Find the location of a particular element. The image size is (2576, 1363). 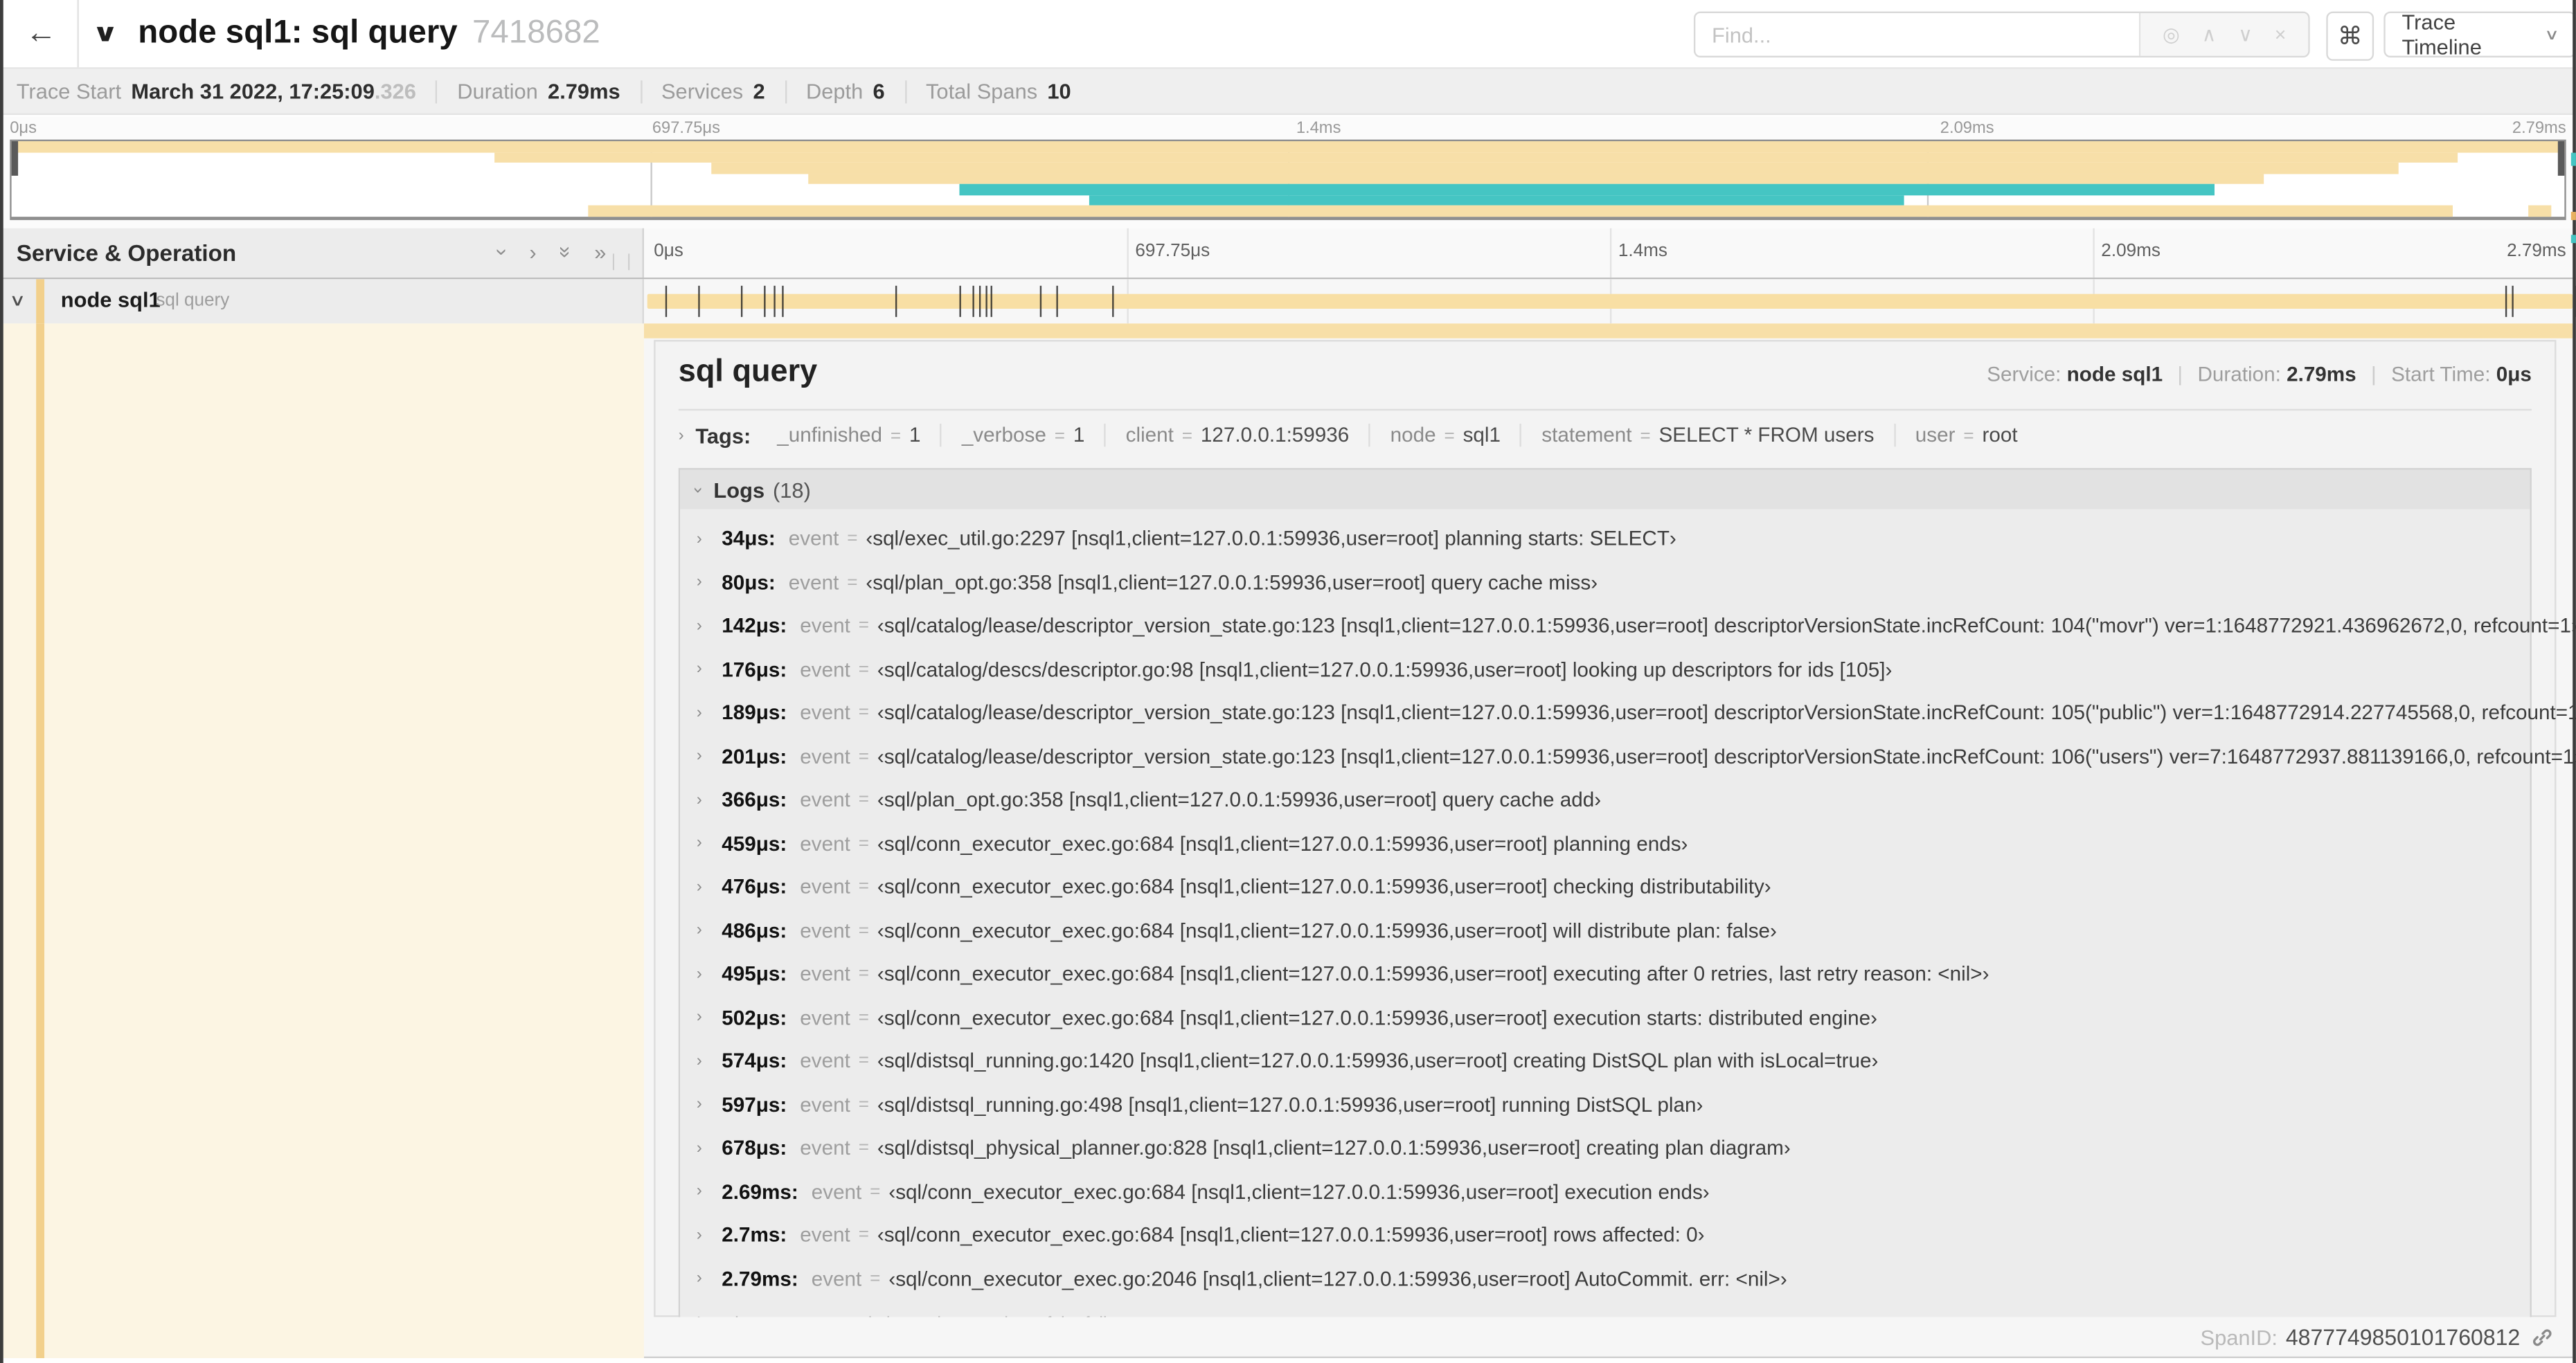

span-duration-bar is located at coordinates (1610, 301).